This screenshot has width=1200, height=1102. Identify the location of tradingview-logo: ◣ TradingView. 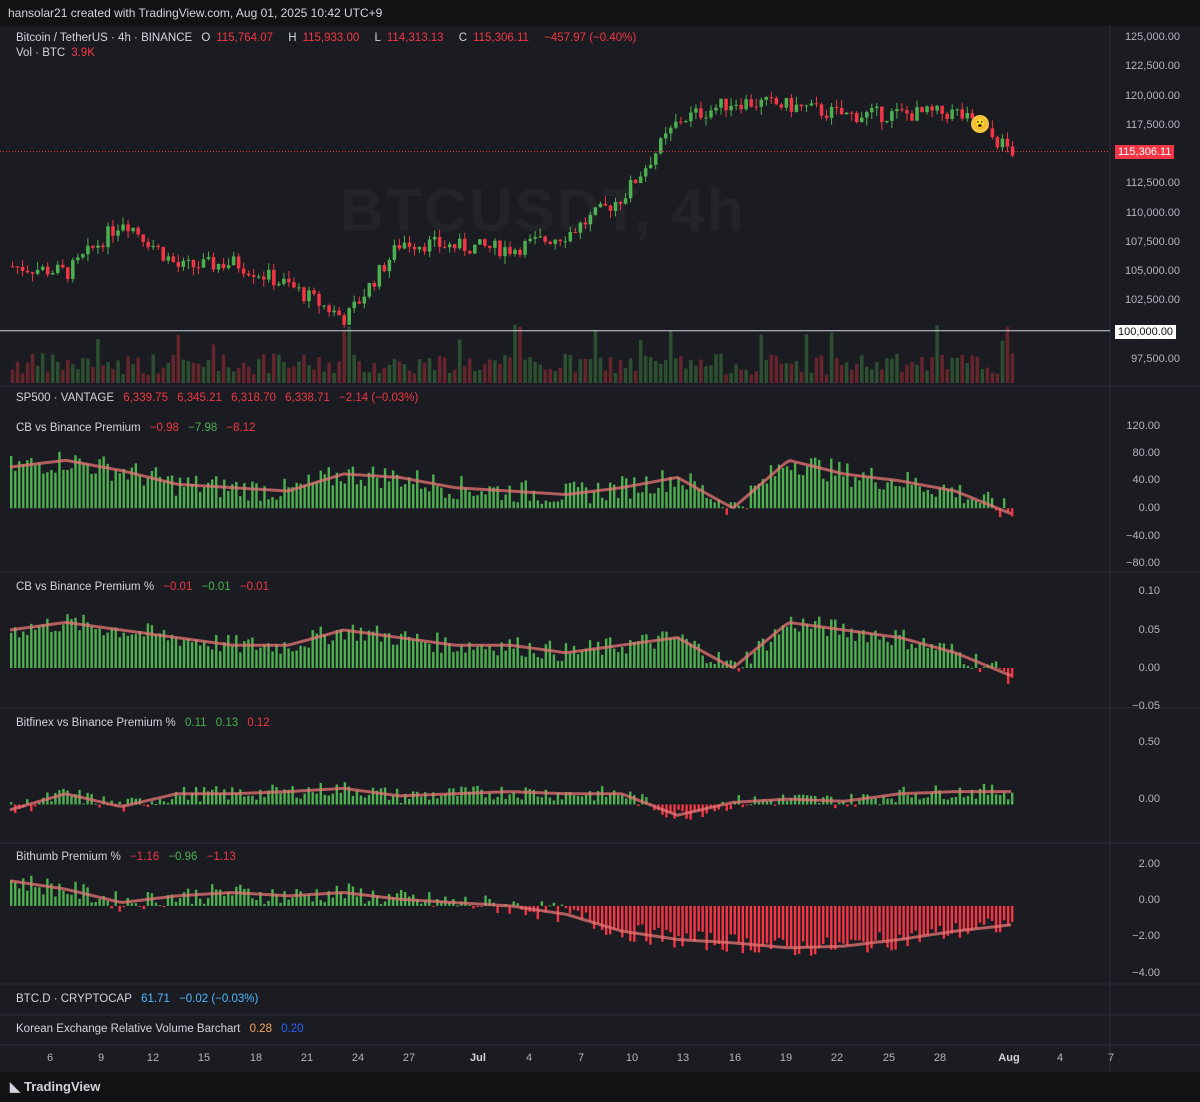
(55, 1087).